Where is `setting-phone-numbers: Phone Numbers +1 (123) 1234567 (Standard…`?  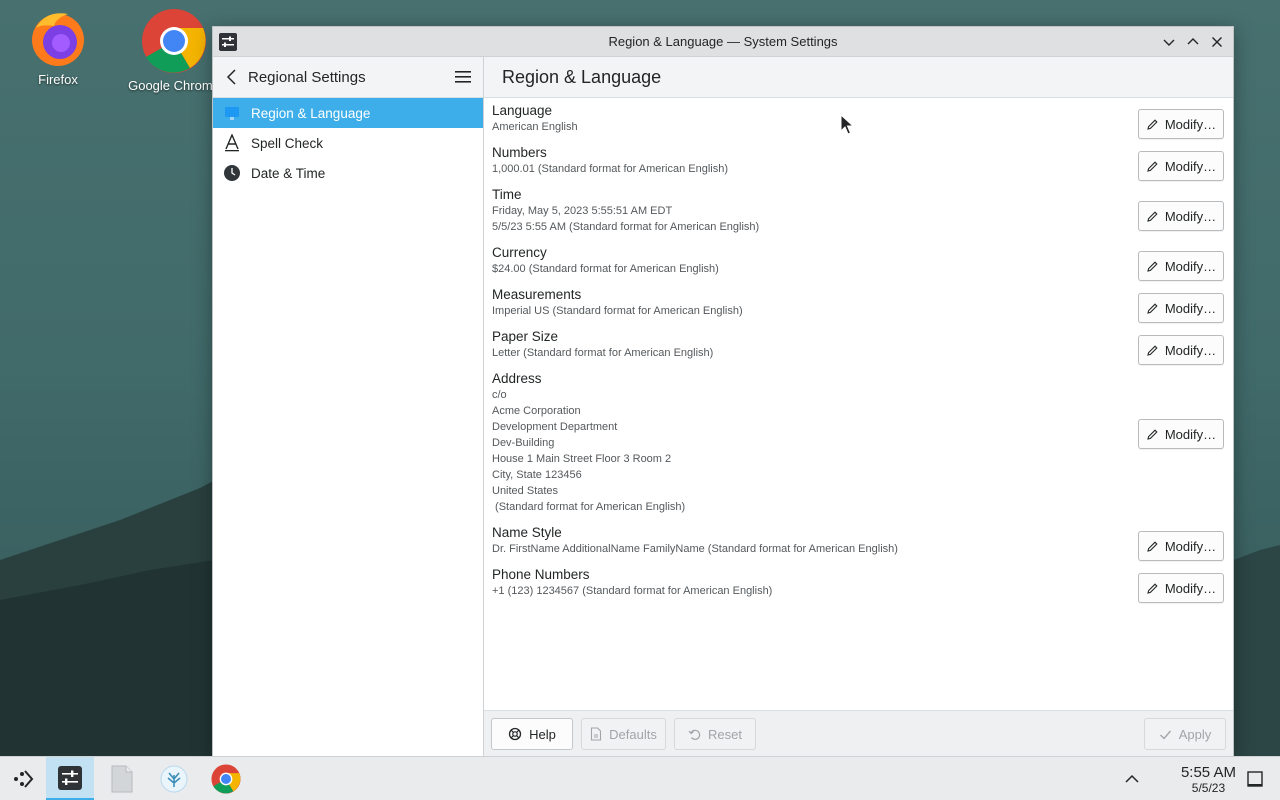 setting-phone-numbers: Phone Numbers +1 (123) 1234567 (Standard… is located at coordinates (858, 584).